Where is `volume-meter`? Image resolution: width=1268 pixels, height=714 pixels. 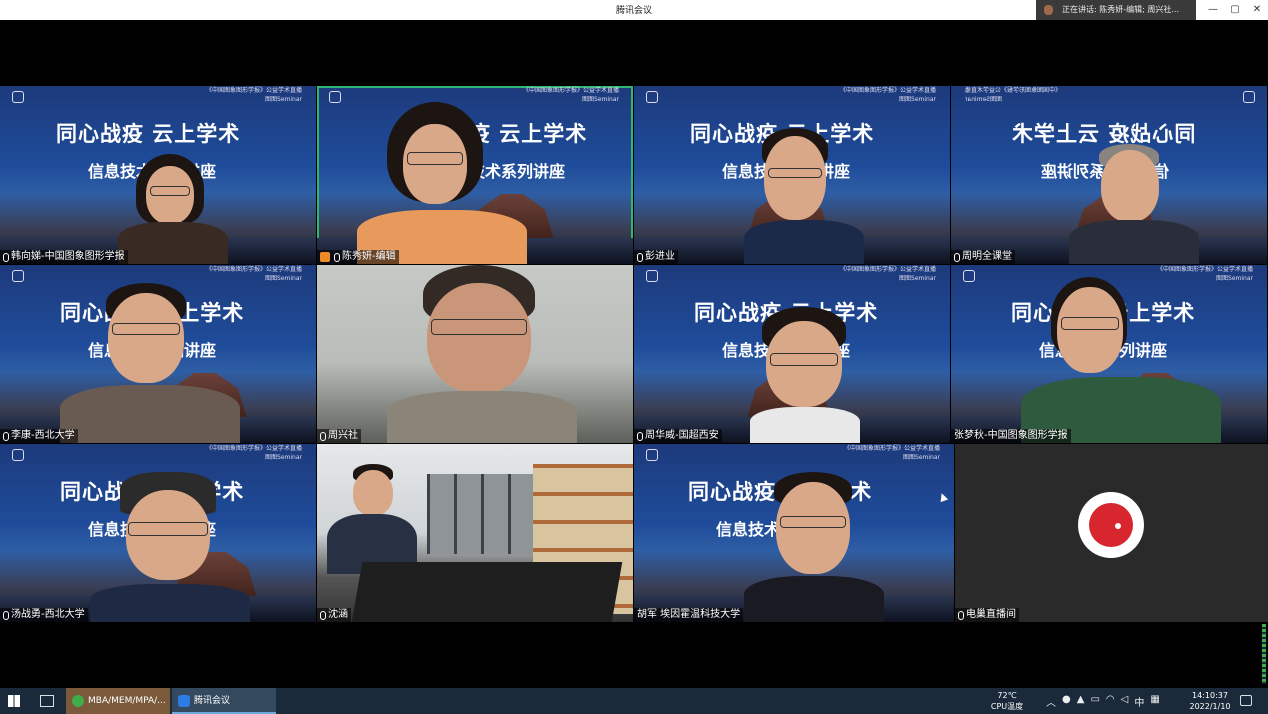 volume-meter is located at coordinates (1264, 654).